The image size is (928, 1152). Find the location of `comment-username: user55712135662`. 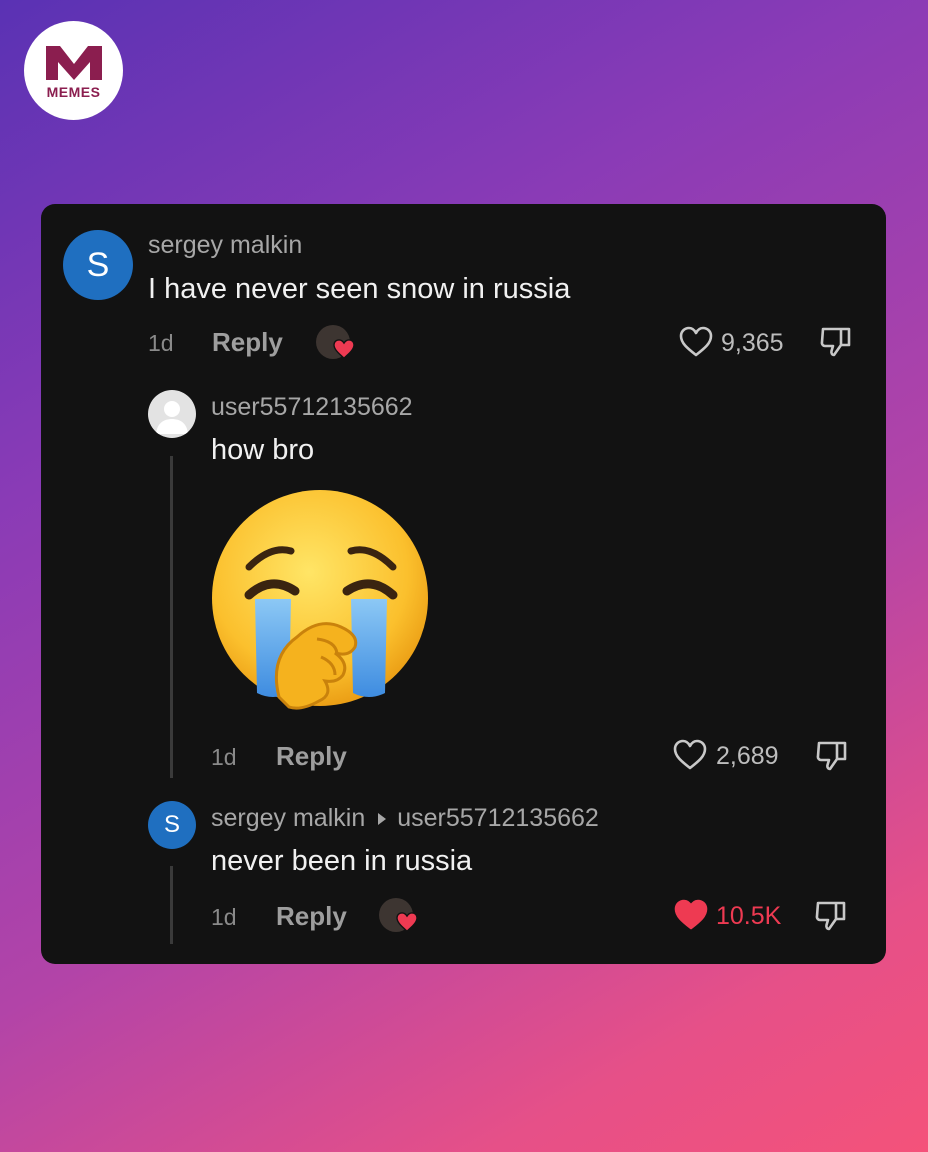

comment-username: user55712135662 is located at coordinates (312, 407).